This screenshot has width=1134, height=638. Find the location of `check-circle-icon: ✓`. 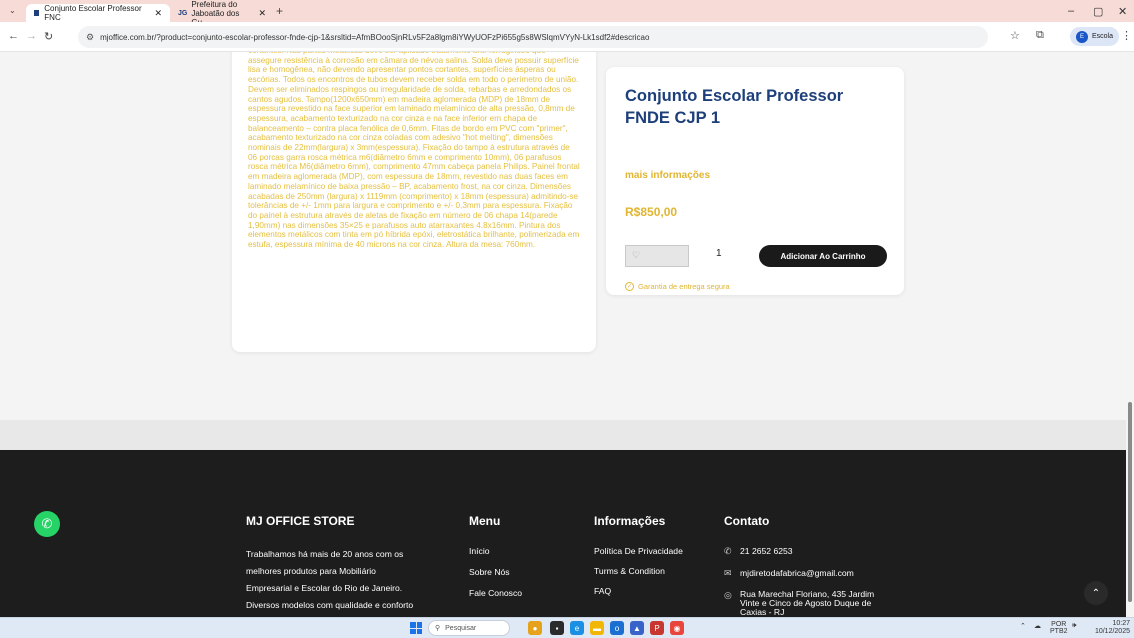

check-circle-icon: ✓ is located at coordinates (629, 286).